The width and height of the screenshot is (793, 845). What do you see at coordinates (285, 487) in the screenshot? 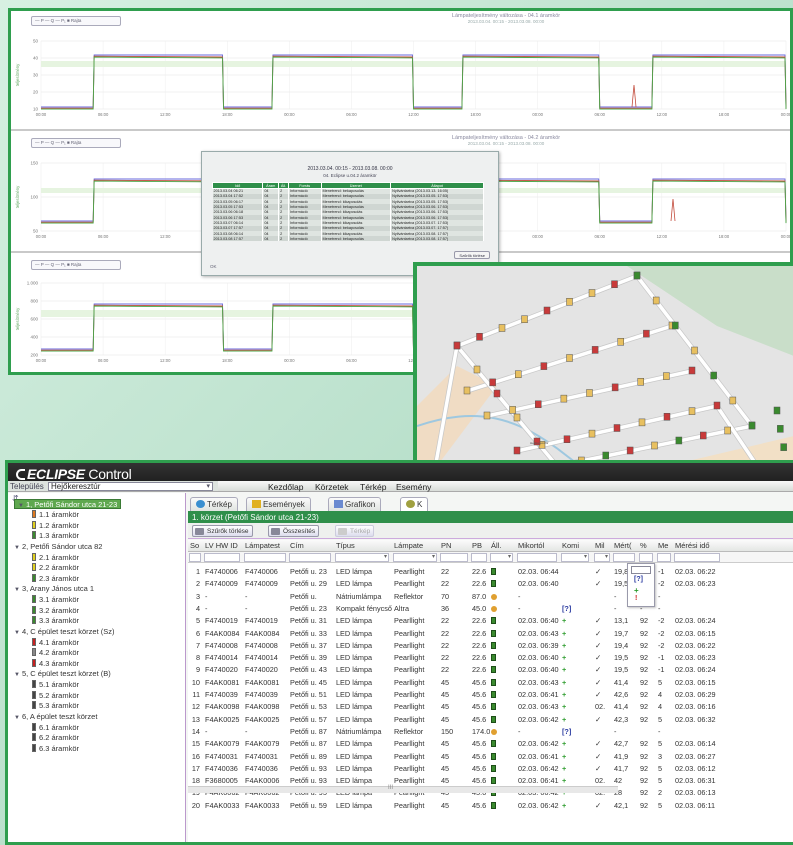
I see `menu-home: Kezdőlap` at bounding box center [285, 487].